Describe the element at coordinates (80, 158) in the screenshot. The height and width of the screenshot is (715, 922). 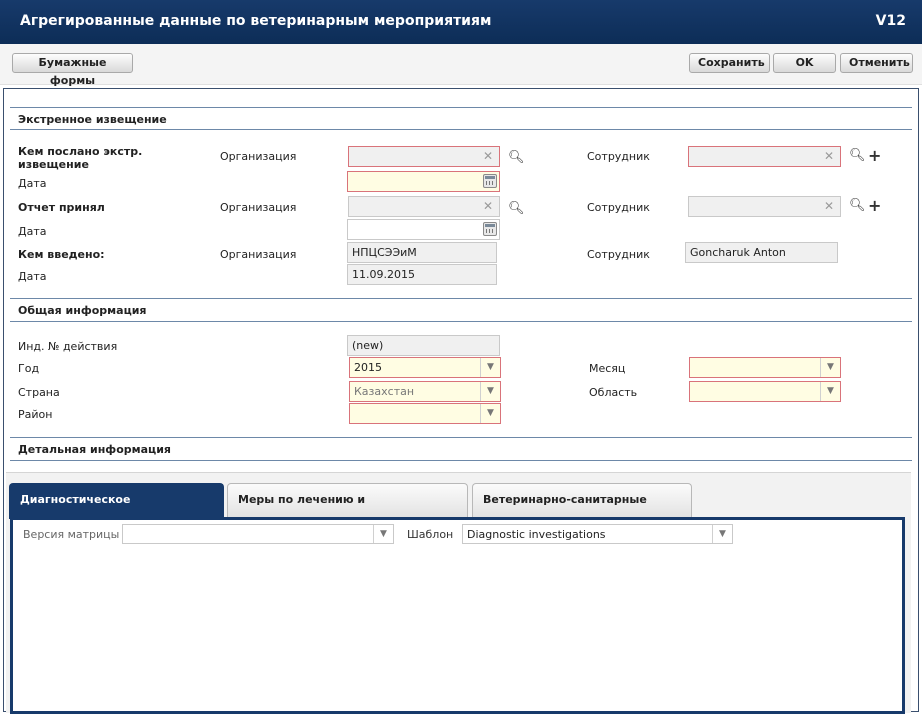
I see `sent-by-label: Кем послано экстр. извещение` at that location.